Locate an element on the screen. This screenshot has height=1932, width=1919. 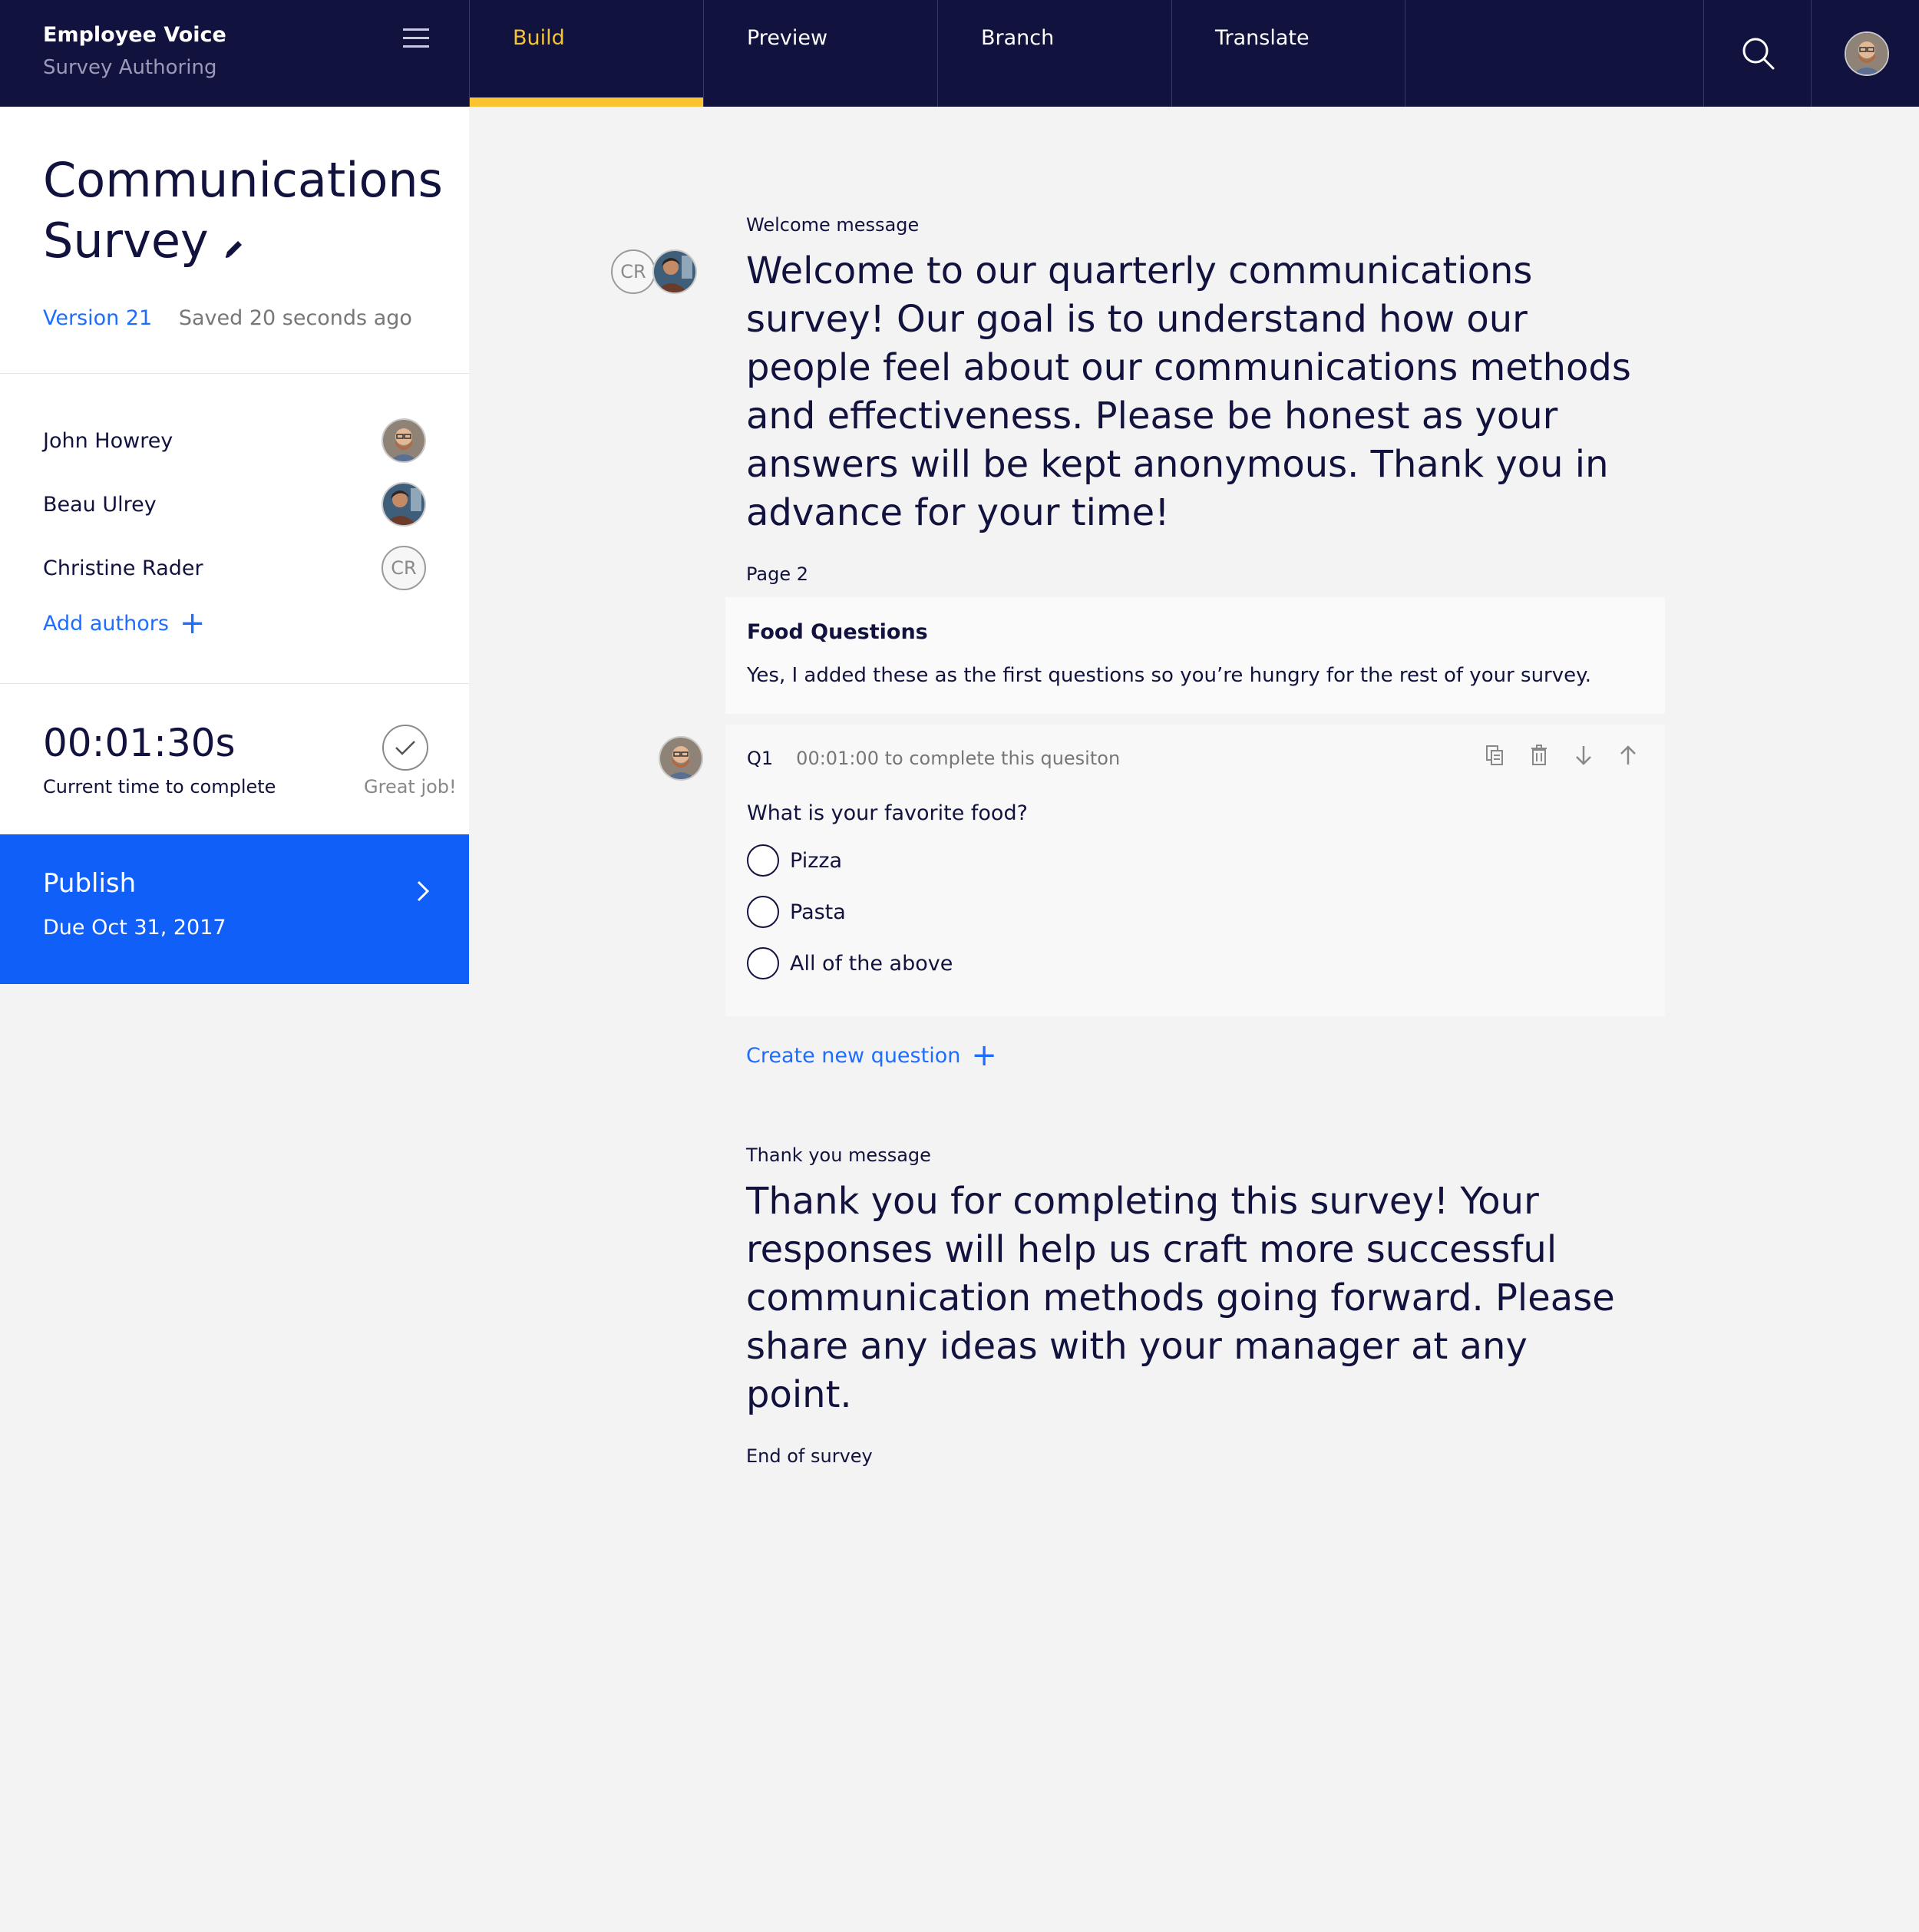
main-tabs: Build Preview Branch Translate is located at coordinates (937, 53).